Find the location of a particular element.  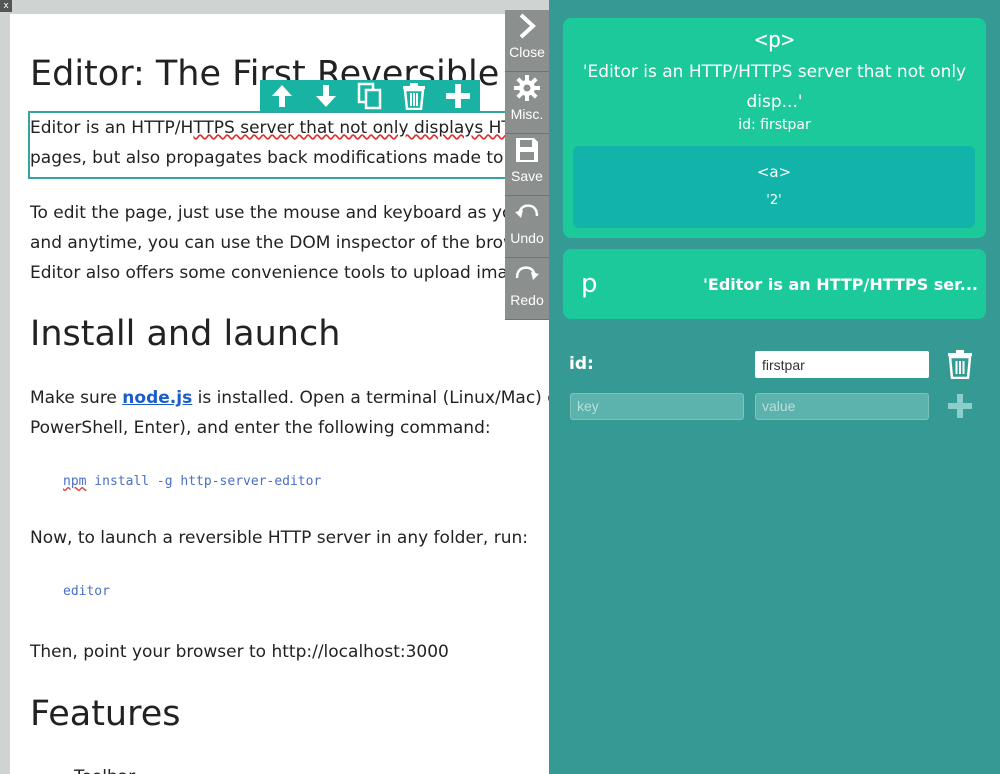

chevron-right-icon is located at coordinates (527, 28).